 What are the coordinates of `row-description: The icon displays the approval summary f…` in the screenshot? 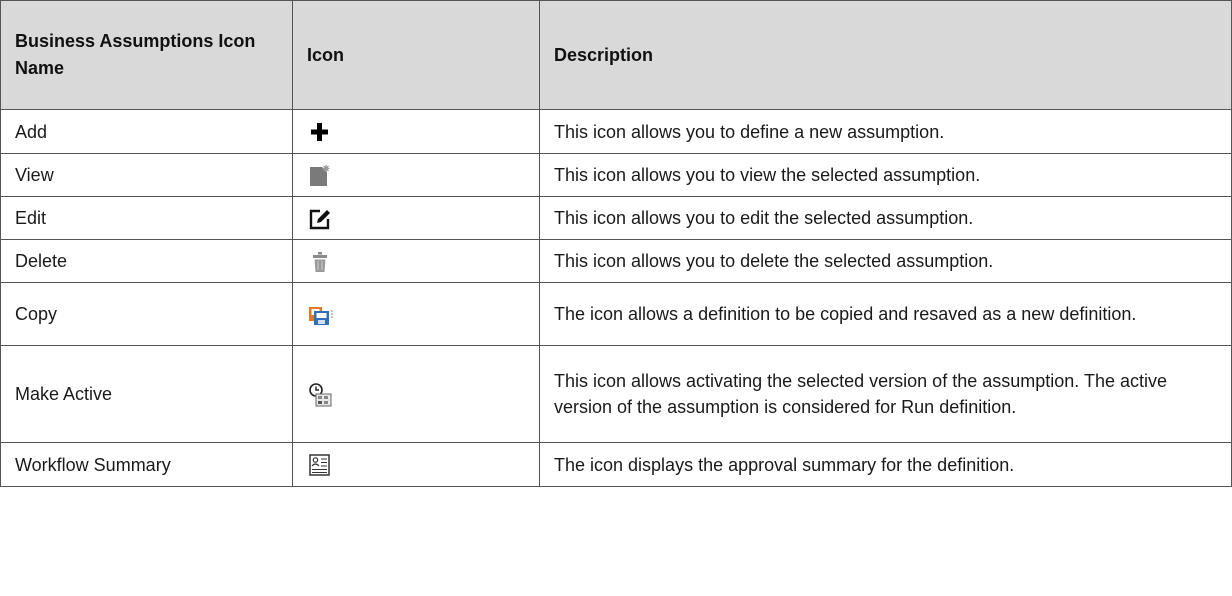 It's located at (885, 464).